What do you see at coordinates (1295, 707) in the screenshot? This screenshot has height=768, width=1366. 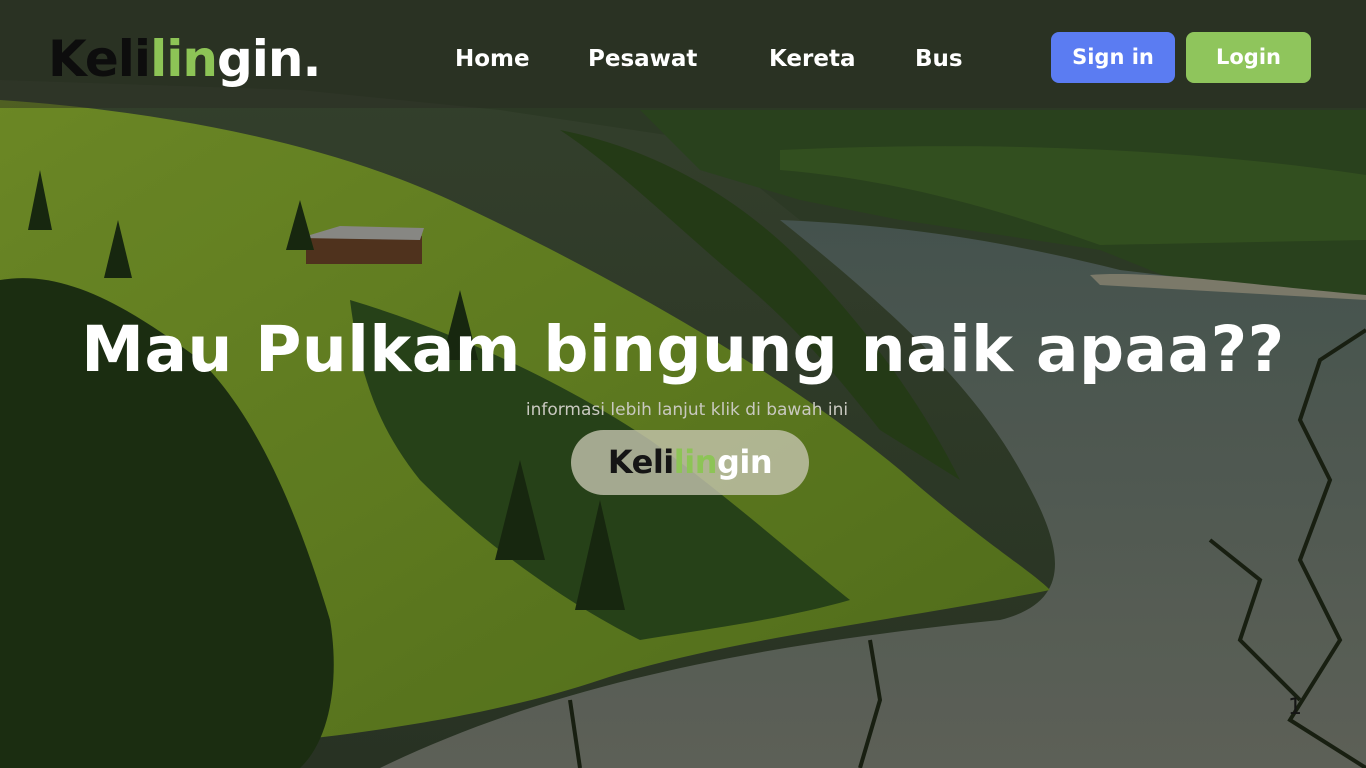 I see `page-indicator: 1` at bounding box center [1295, 707].